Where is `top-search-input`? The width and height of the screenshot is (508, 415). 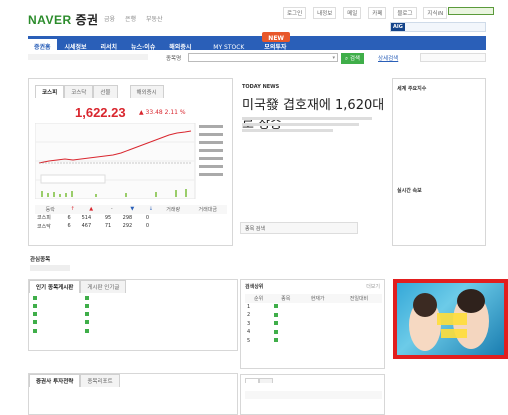 top-search-input is located at coordinates (471, 11).